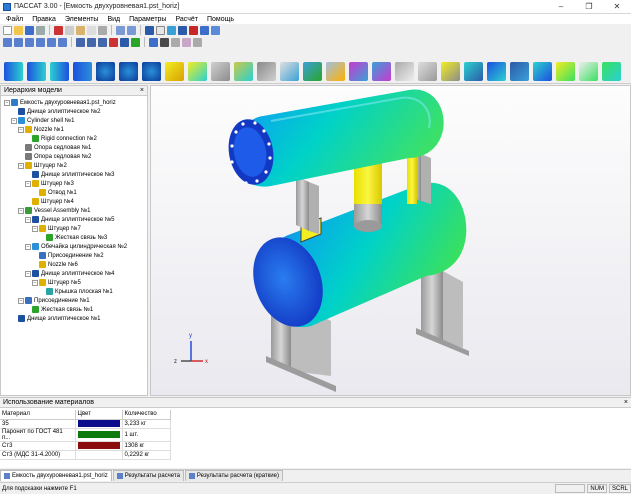  I want to click on view-top-icon, so click(91, 42).